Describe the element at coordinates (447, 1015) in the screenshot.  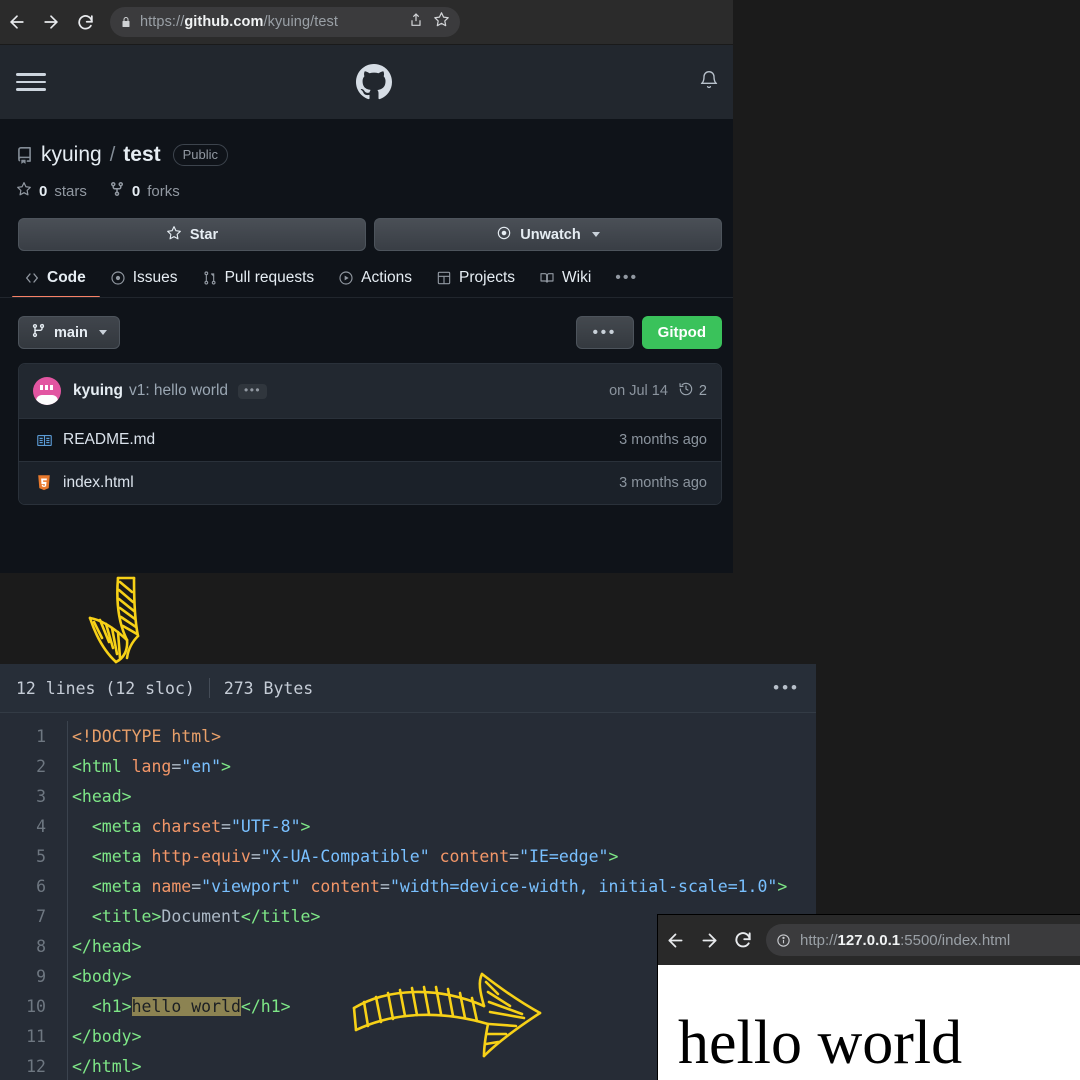
I see `hand-drawn-right-arrow` at that location.